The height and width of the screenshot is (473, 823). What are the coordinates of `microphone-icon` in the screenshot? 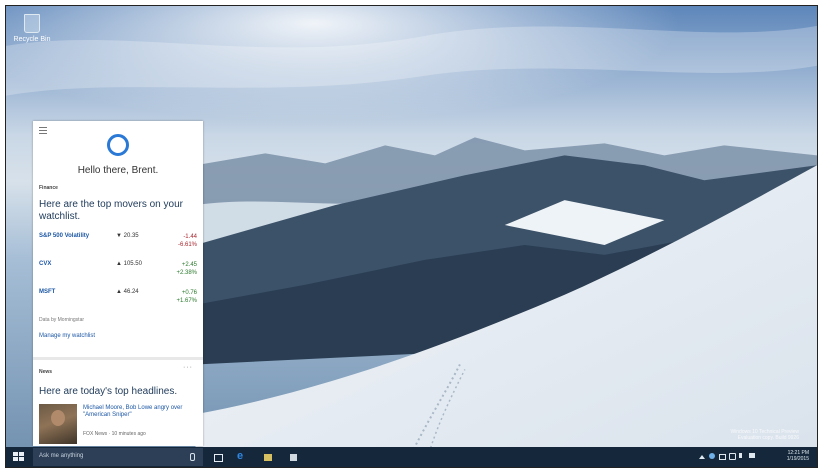 It's located at (192, 457).